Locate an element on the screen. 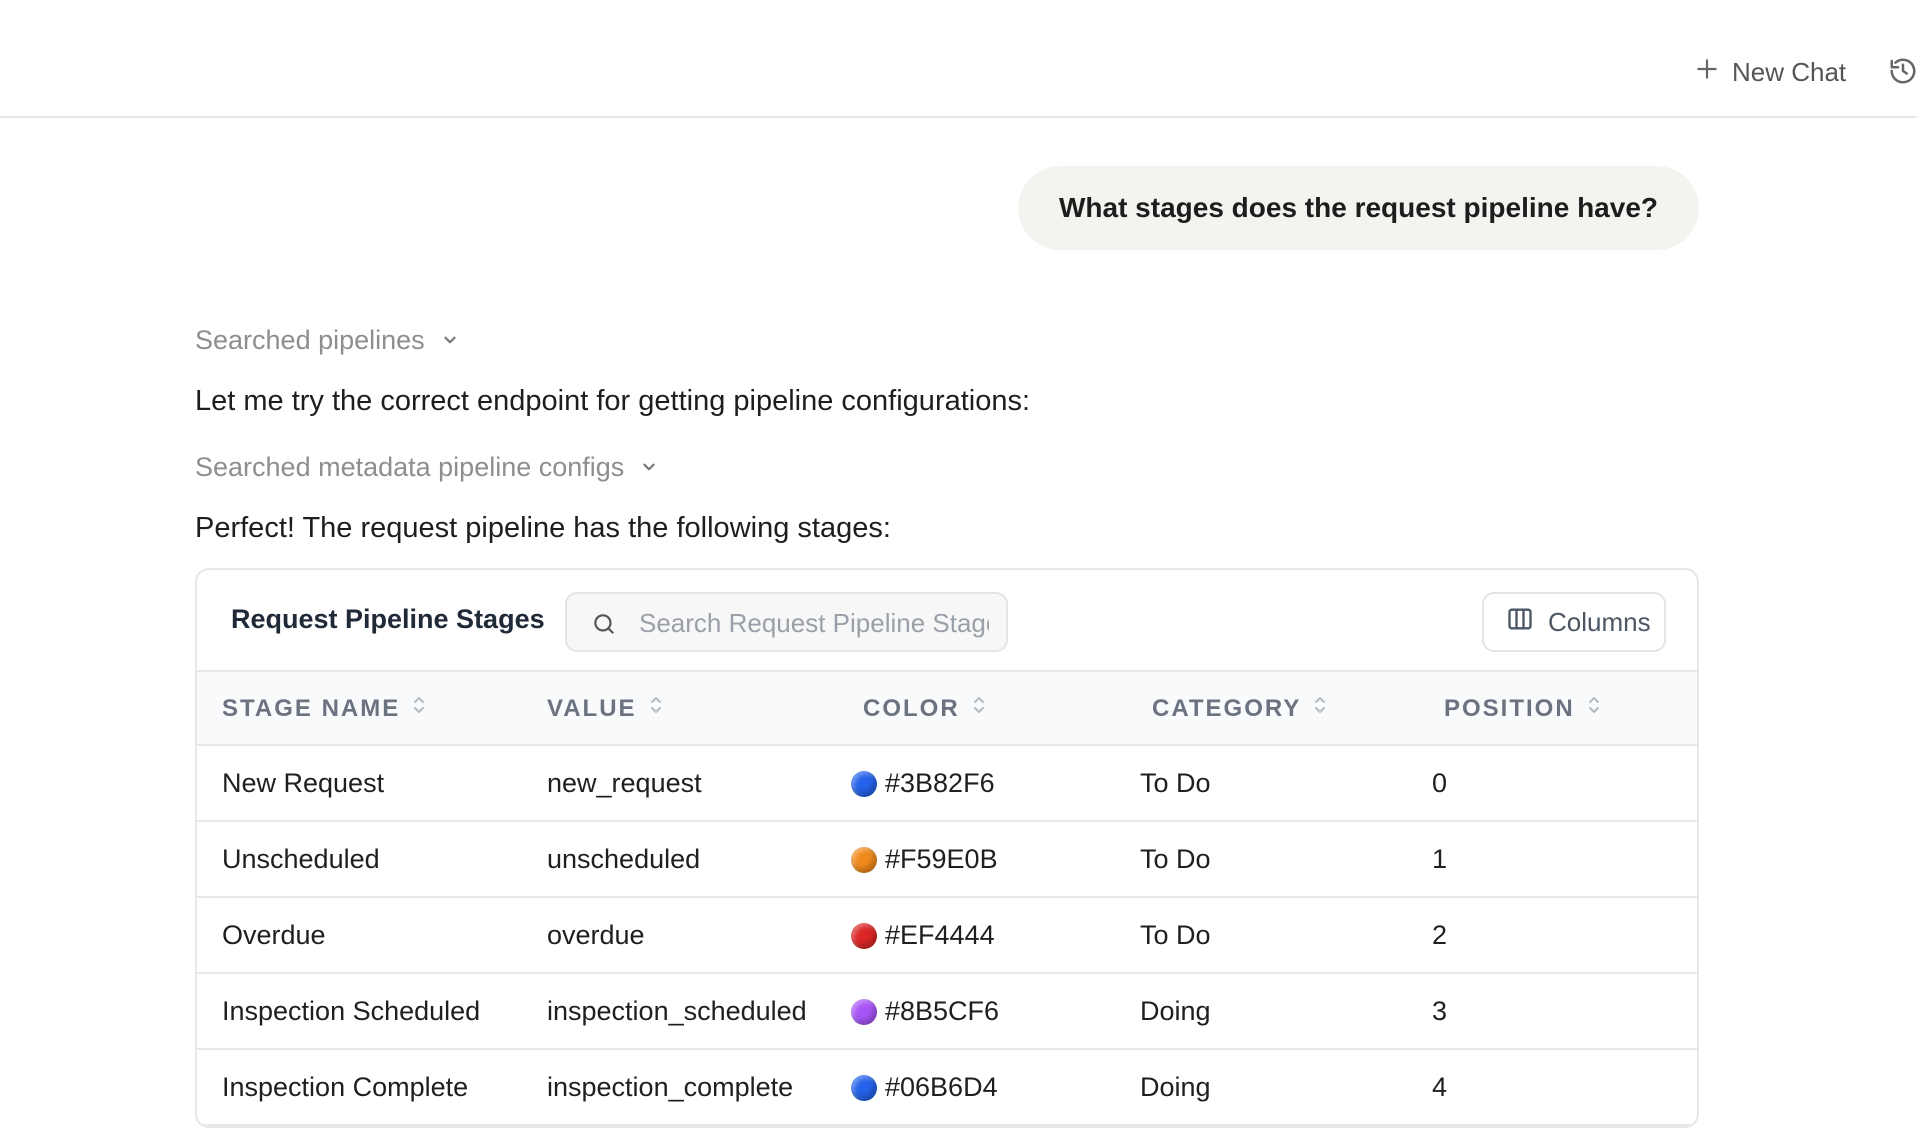 Image resolution: width=1916 pixels, height=1128 pixels. column-header-label: CATEGORY is located at coordinates (1227, 708).